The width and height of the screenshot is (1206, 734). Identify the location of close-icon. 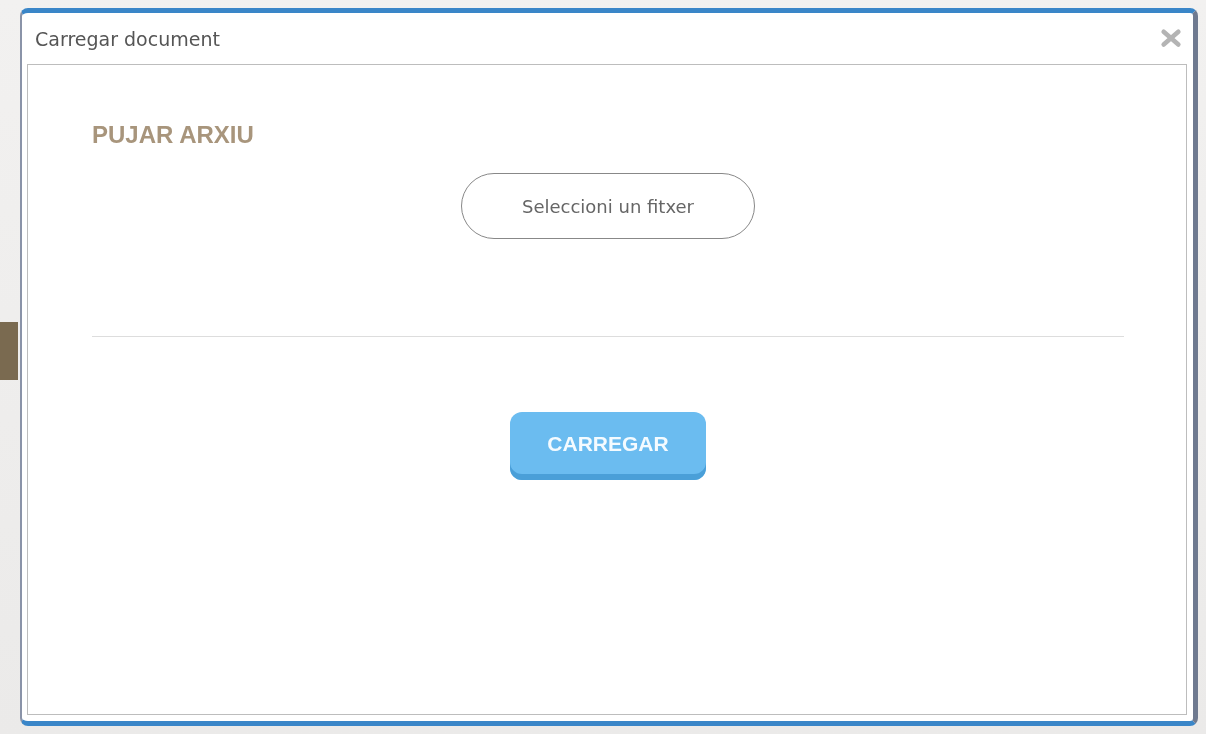
(1171, 38).